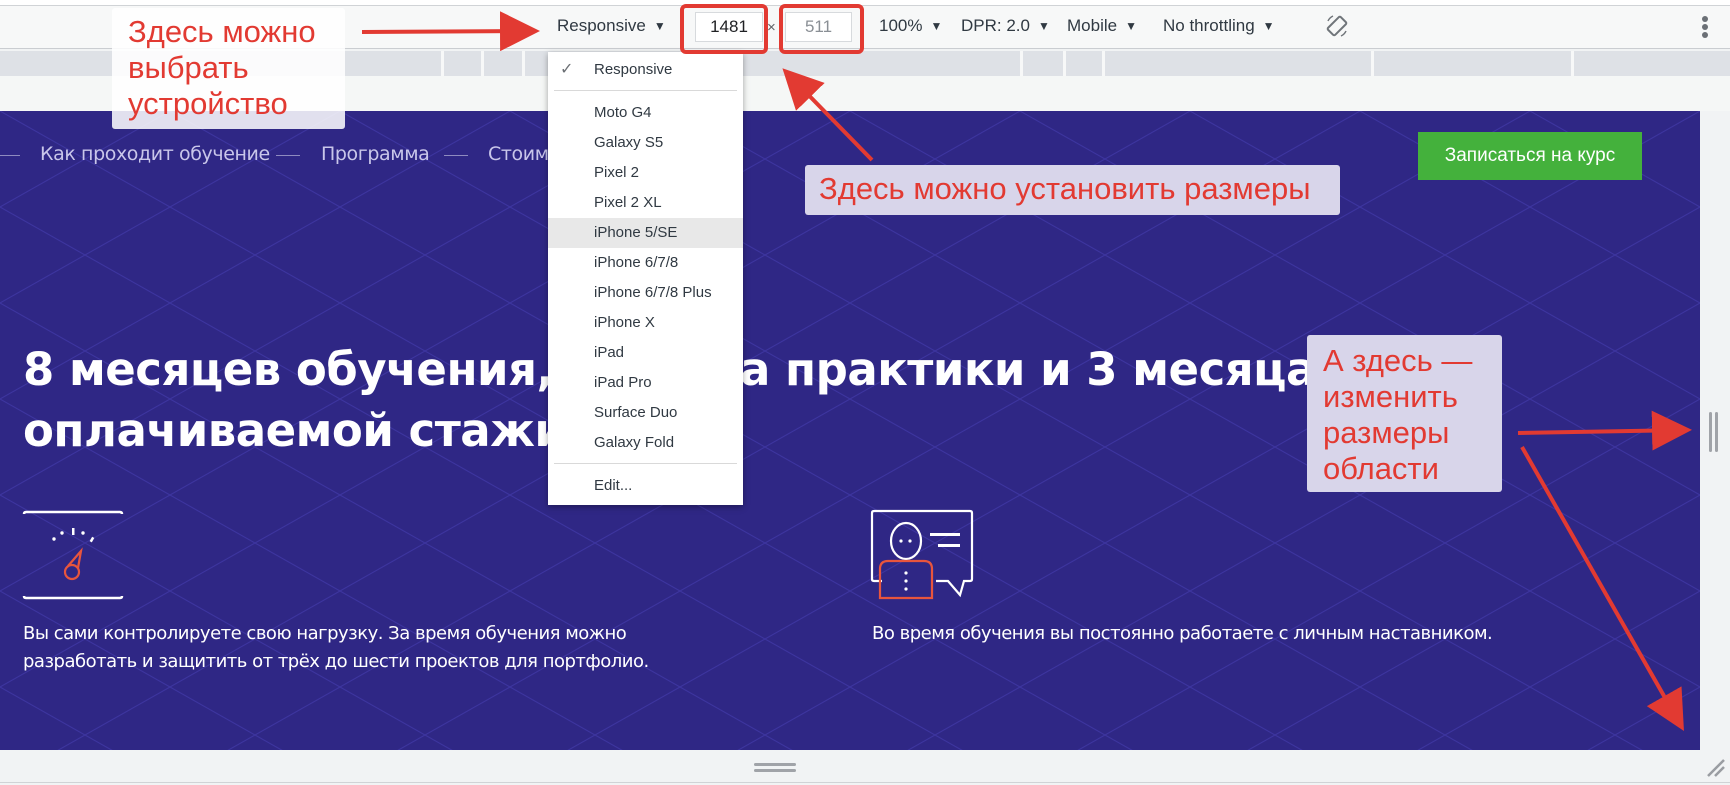 This screenshot has width=1730, height=785. I want to click on annotation-device: Здесь можно выбрать устройство, so click(228, 68).